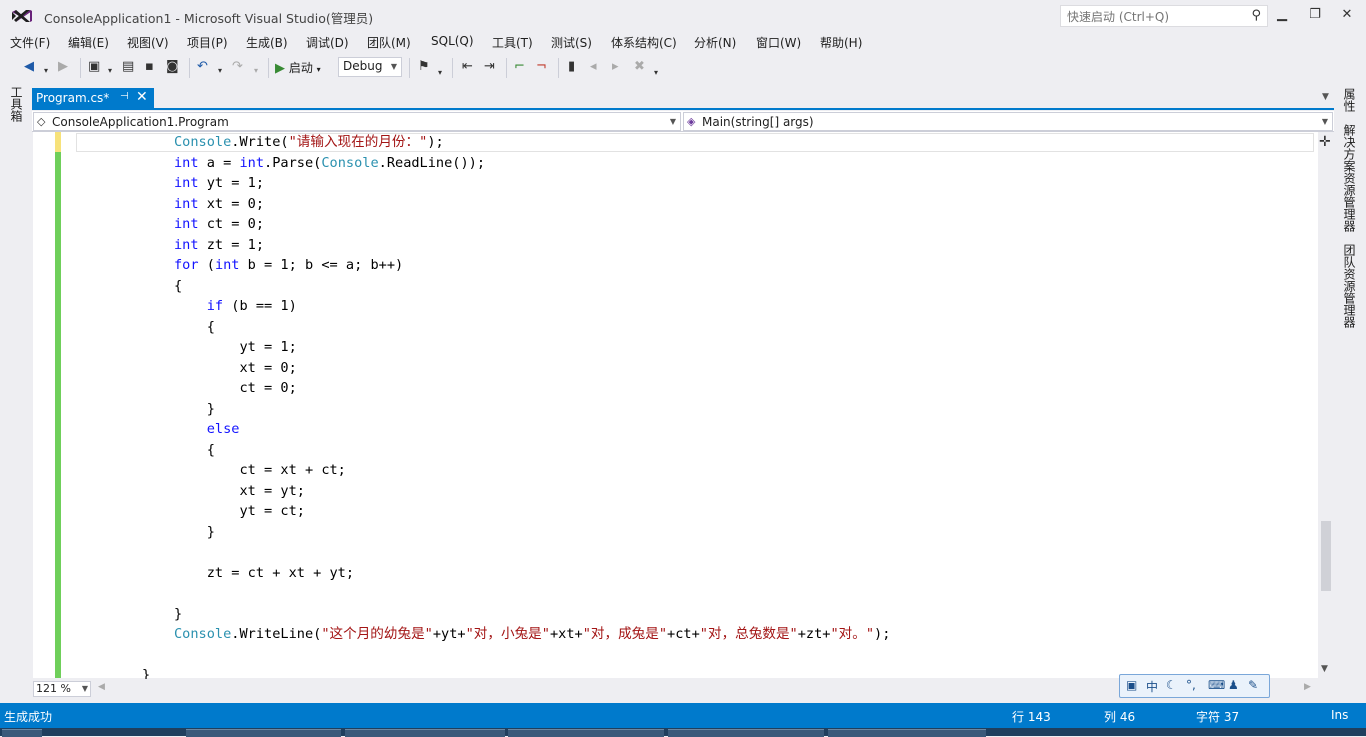 This screenshot has width=1366, height=737. I want to click on uncomment-icon: ¬, so click(541, 67).